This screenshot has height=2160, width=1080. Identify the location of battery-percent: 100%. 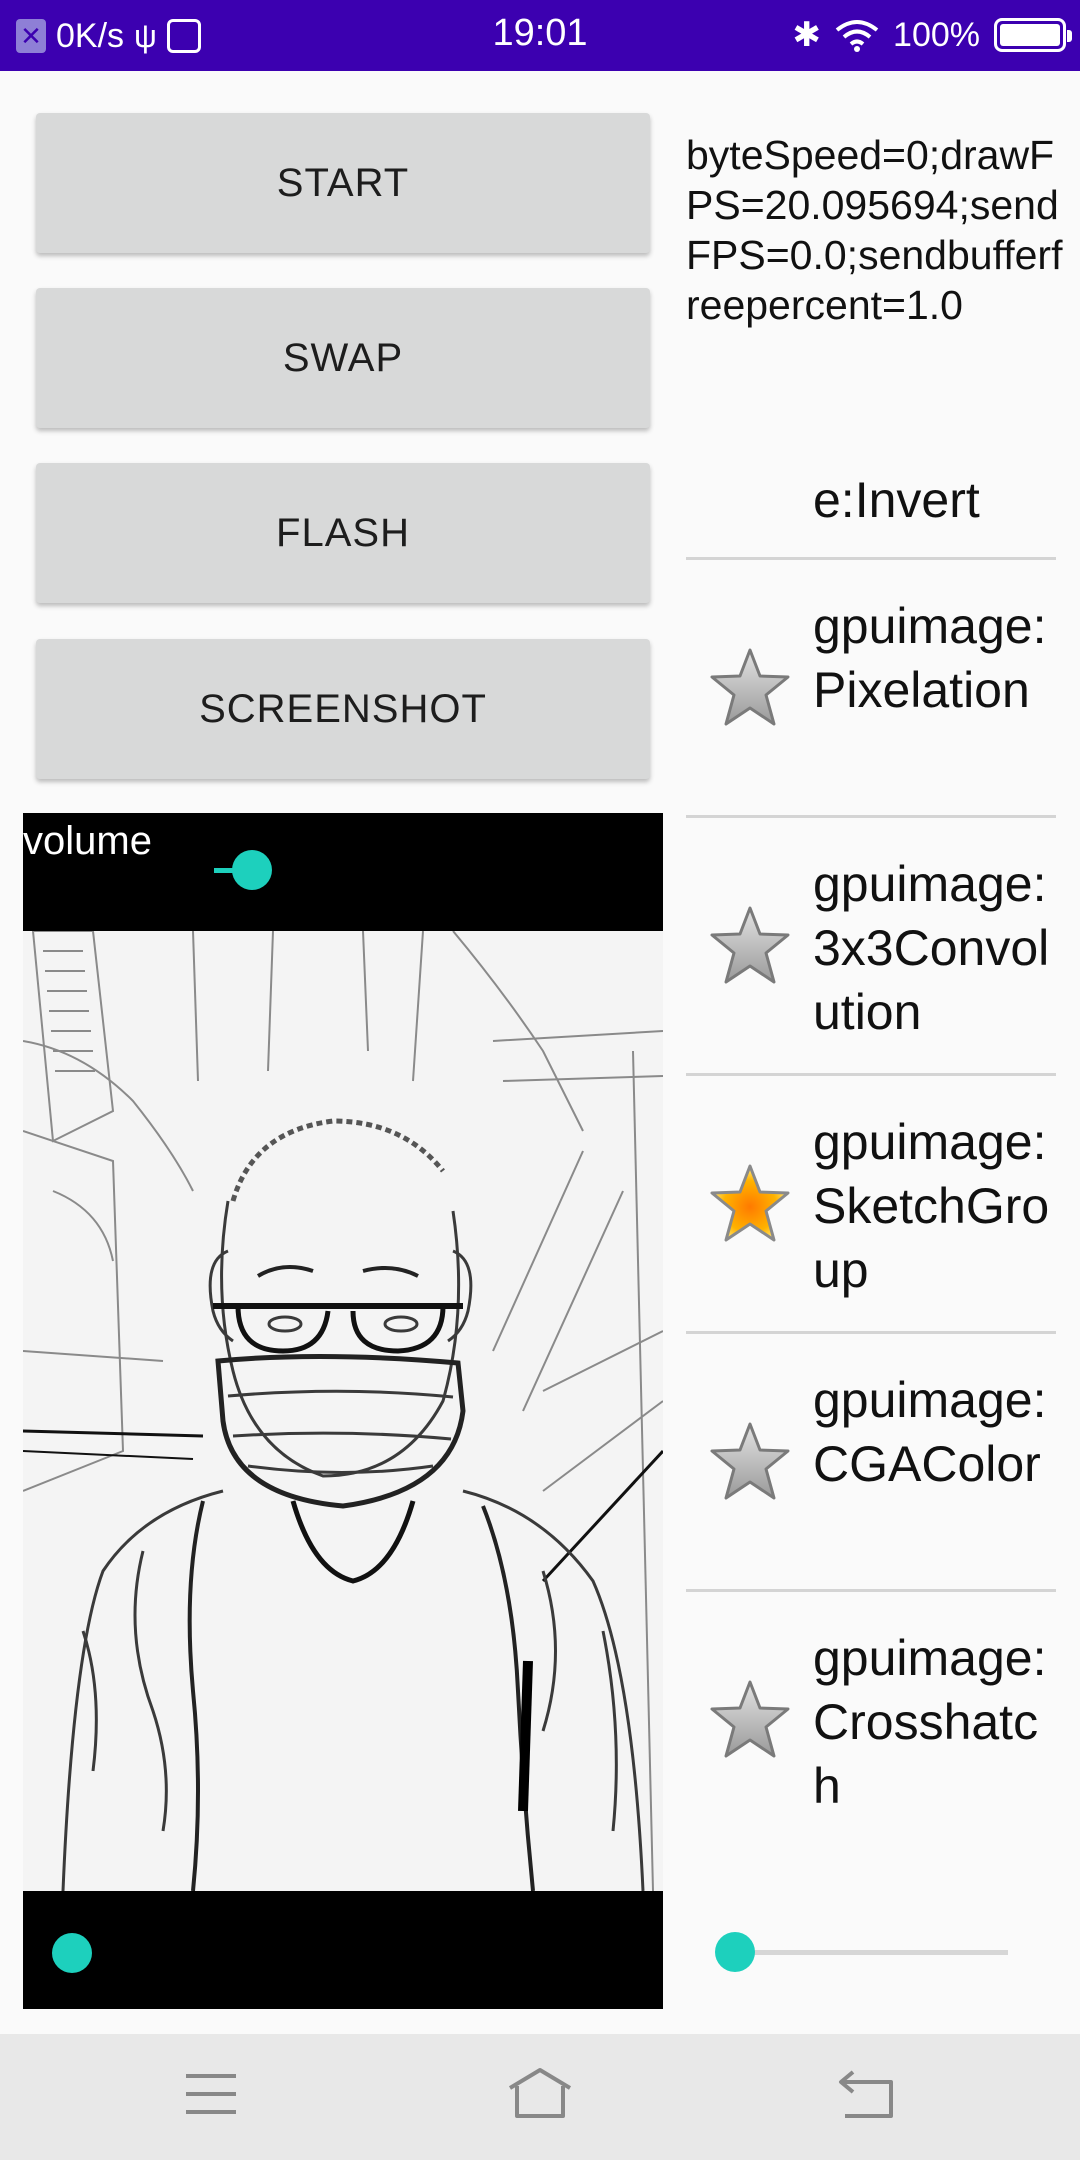
(936, 34).